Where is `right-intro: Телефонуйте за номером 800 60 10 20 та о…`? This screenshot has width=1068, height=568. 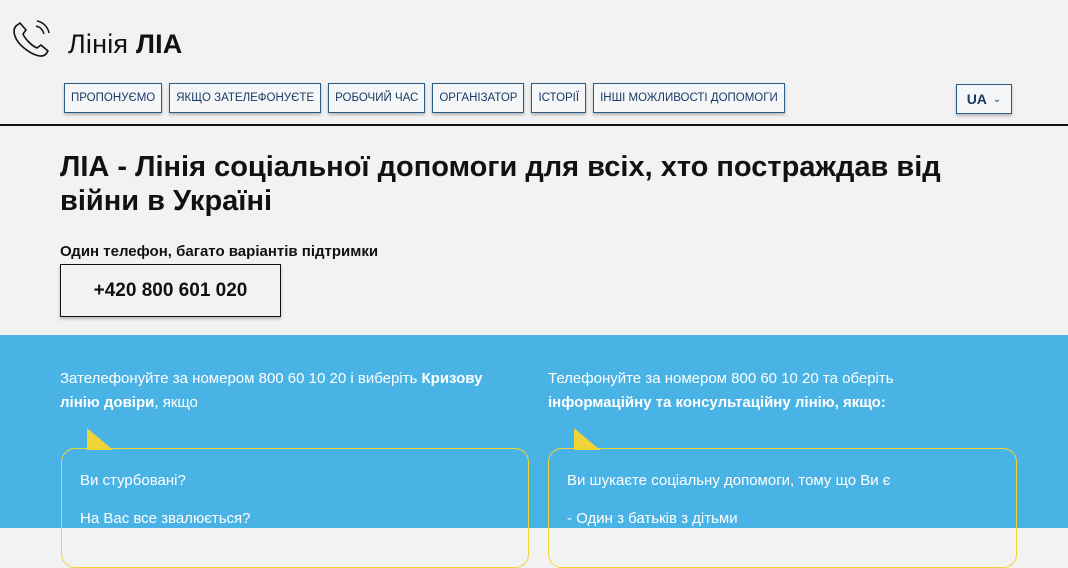
right-intro: Телефонуйте за номером 800 60 10 20 та о… is located at coordinates (721, 390).